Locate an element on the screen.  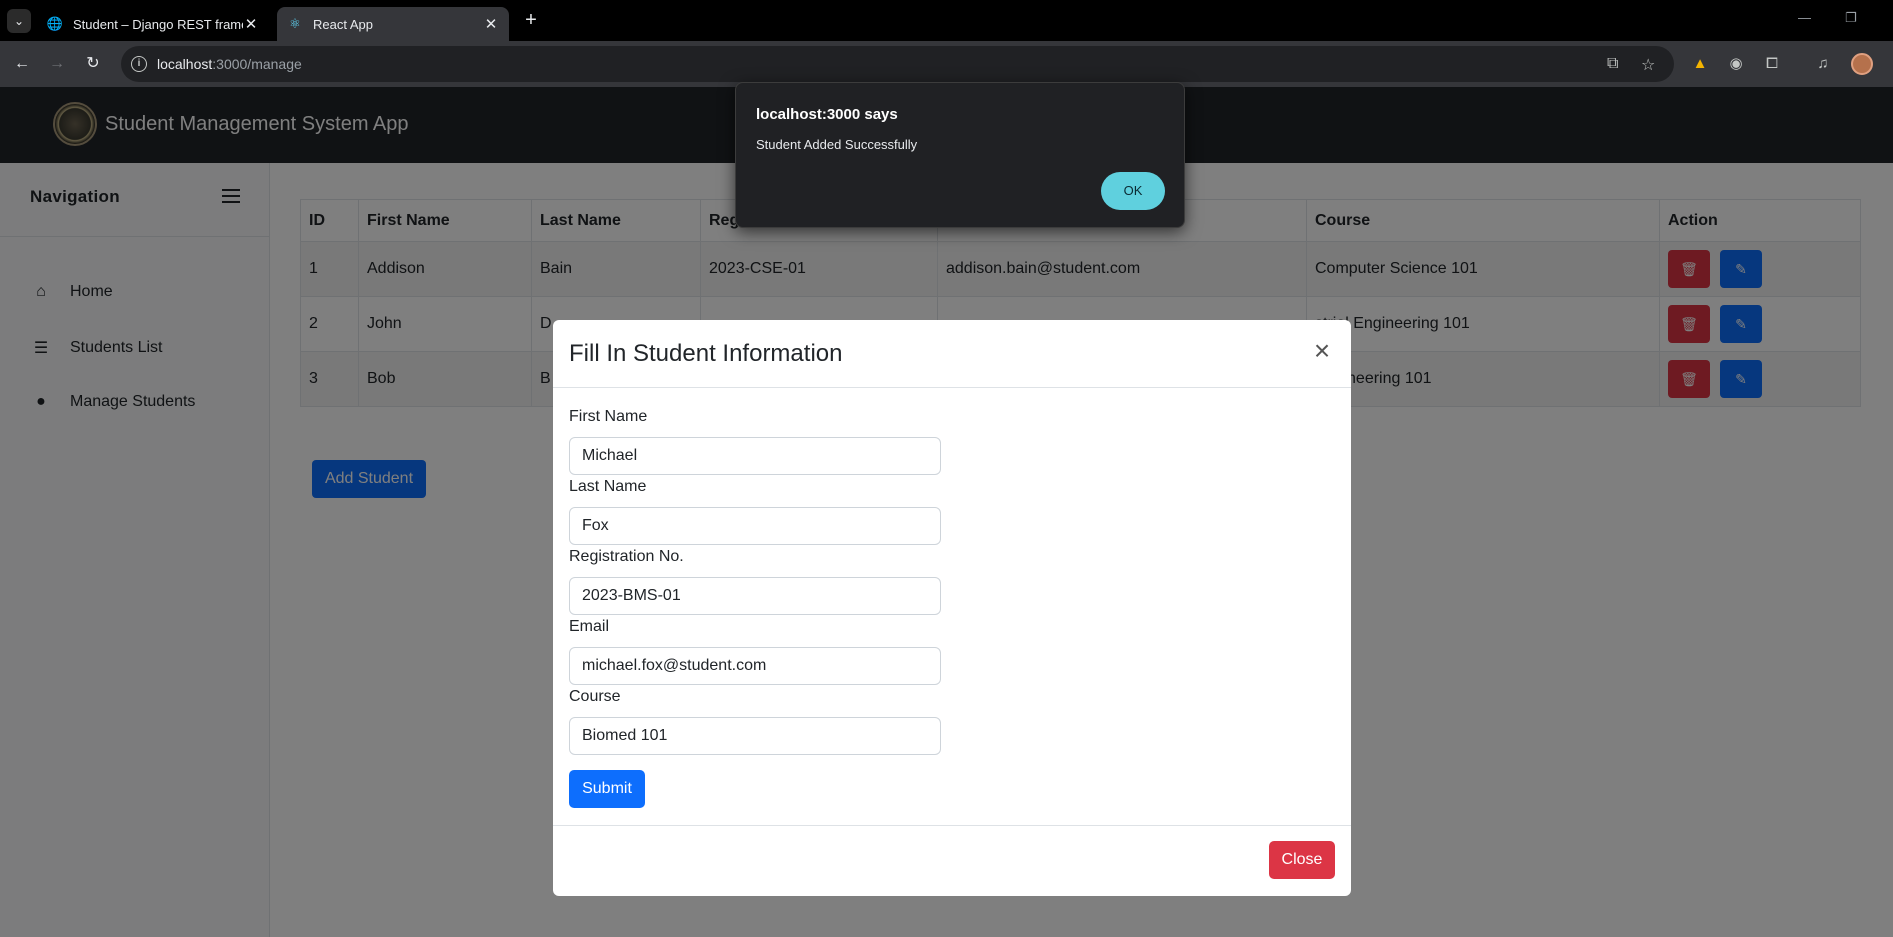
media-control-icon: ♫ is located at coordinates (1823, 64).